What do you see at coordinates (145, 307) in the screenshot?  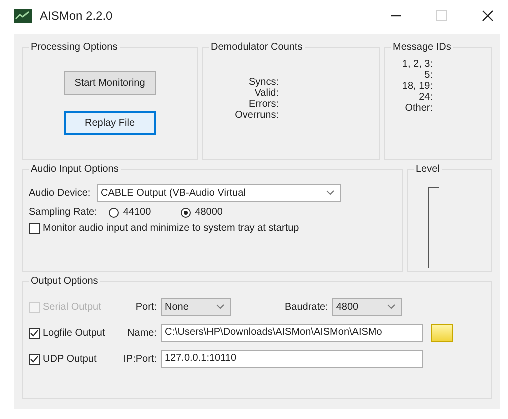 I see `port-label: Port:` at bounding box center [145, 307].